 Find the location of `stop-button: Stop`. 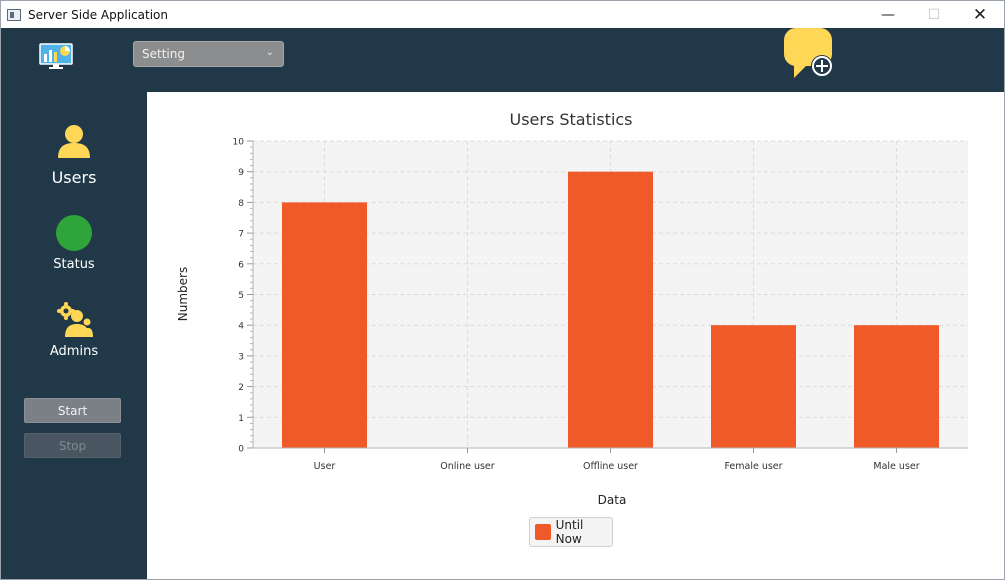

stop-button: Stop is located at coordinates (72, 445).